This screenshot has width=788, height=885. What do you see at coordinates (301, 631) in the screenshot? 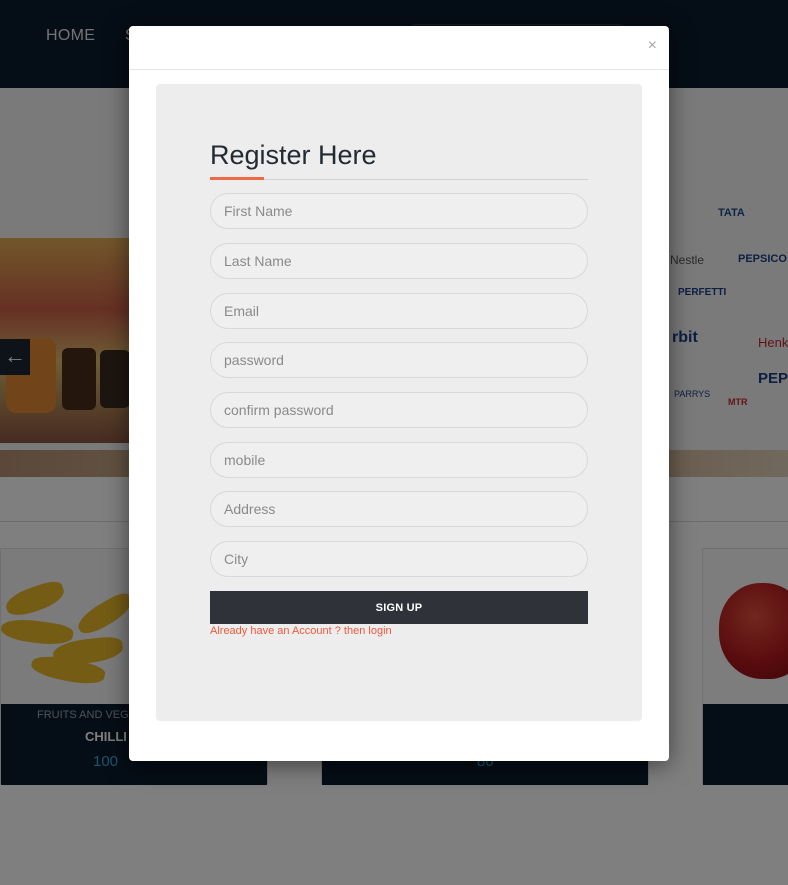
I see `login-link: Already have an Account ? then login` at bounding box center [301, 631].